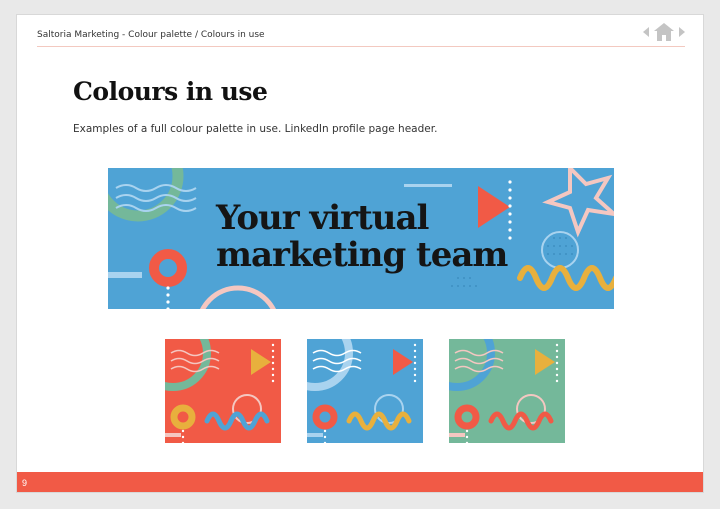  I want to click on slide-navigation, so click(664, 32).